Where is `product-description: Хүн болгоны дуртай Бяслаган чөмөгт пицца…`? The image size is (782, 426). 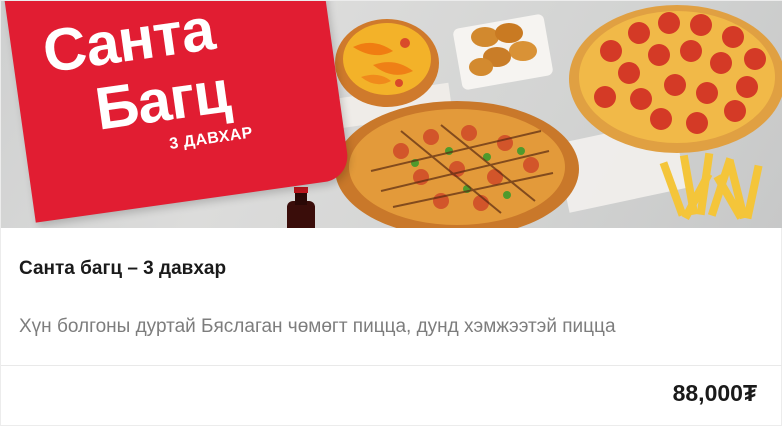 product-description: Хүн болгоны дуртай Бяслаган чөмөгт пицца… is located at coordinates (317, 326).